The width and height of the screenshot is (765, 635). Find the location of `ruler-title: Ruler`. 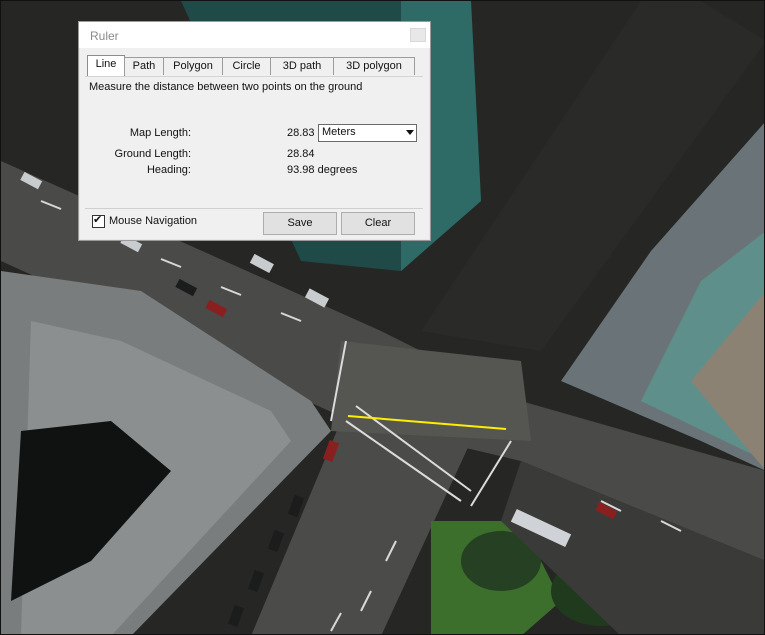

ruler-title: Ruler is located at coordinates (104, 36).